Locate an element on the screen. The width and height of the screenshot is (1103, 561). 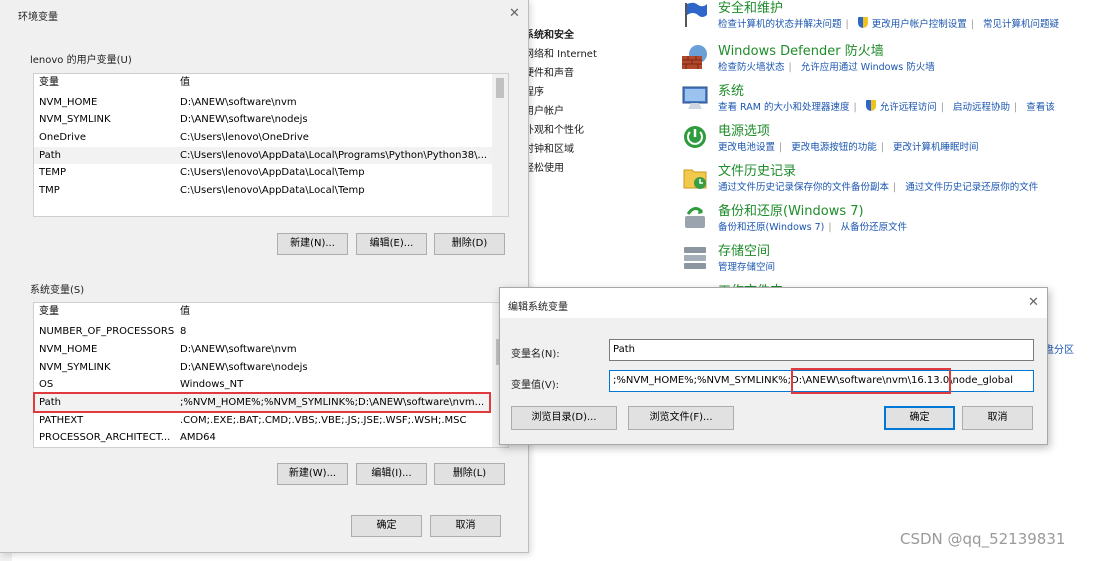
cp-link: 管理存储空间 is located at coordinates (746, 267).